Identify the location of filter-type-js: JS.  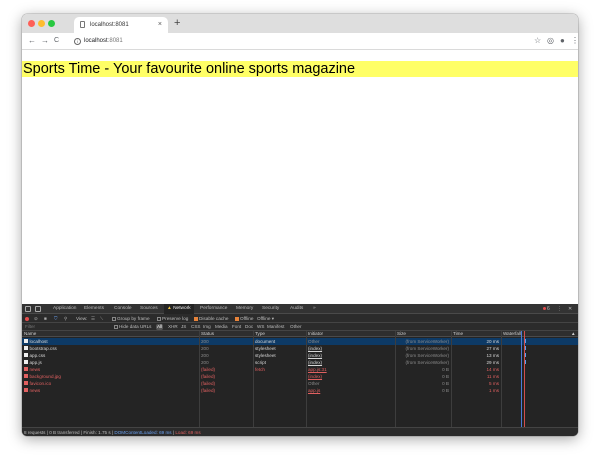
(183, 327).